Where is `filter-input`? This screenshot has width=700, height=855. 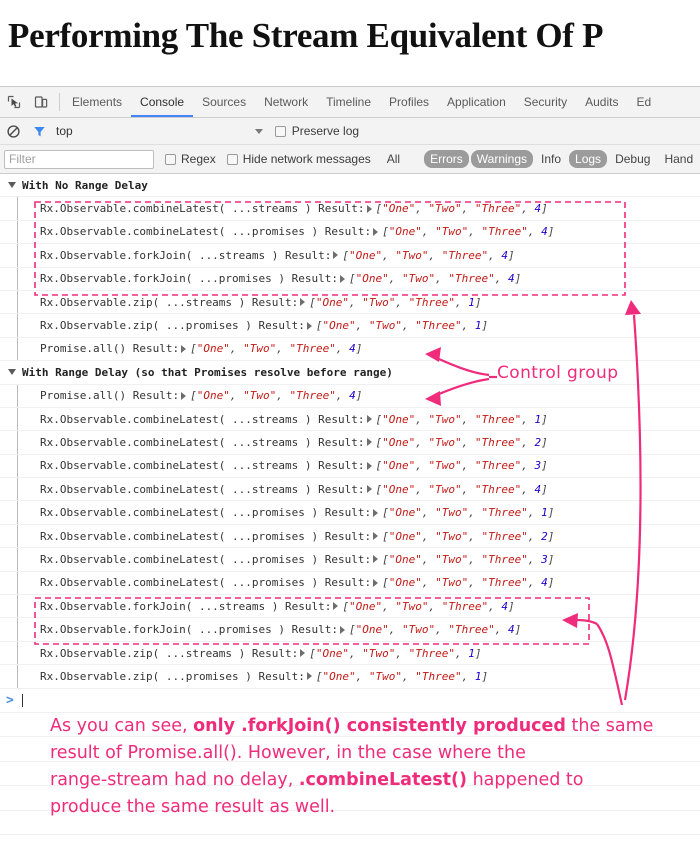 filter-input is located at coordinates (79, 159).